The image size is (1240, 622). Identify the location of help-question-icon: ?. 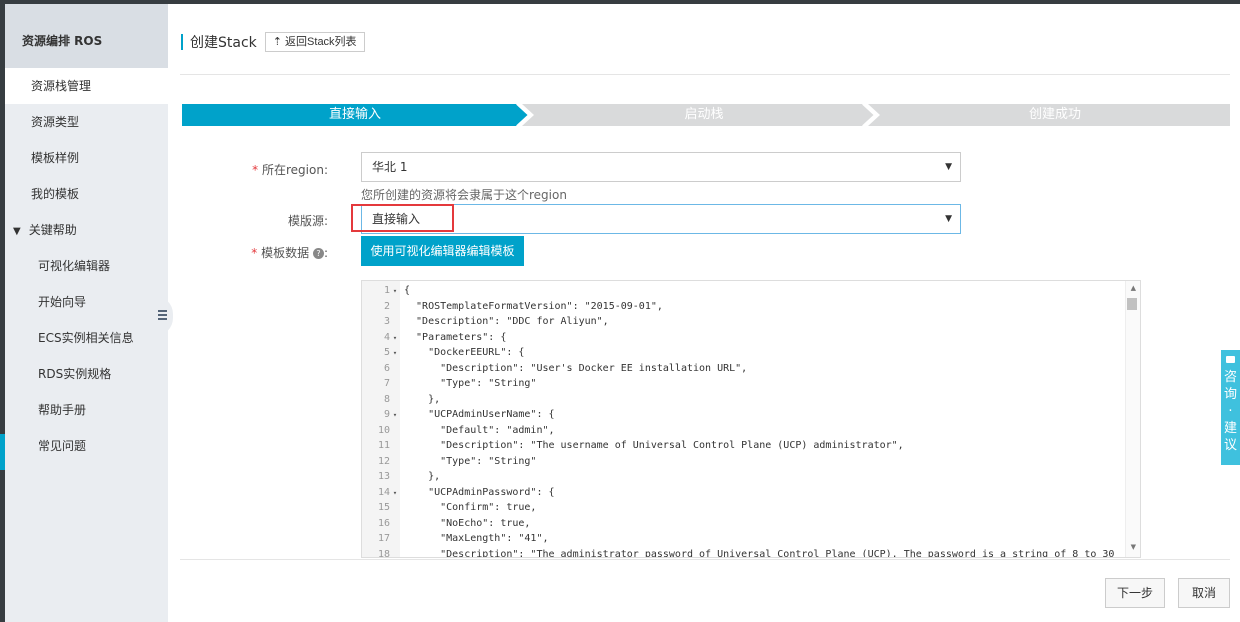
(318, 253).